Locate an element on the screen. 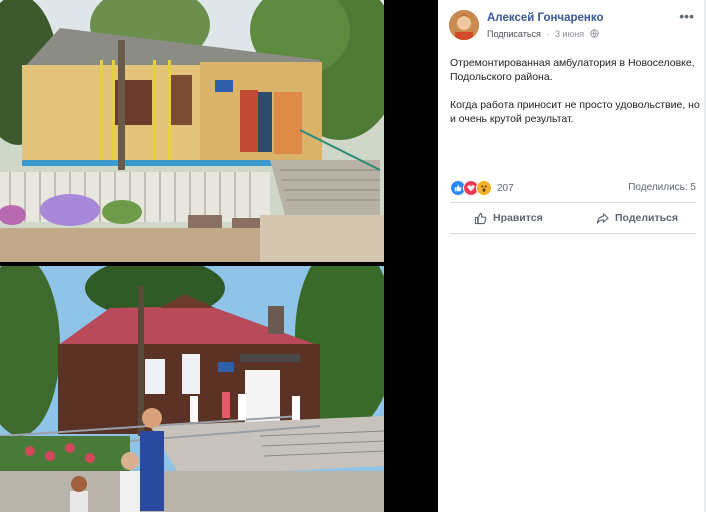  like-button-label: Нравится is located at coordinates (518, 218).